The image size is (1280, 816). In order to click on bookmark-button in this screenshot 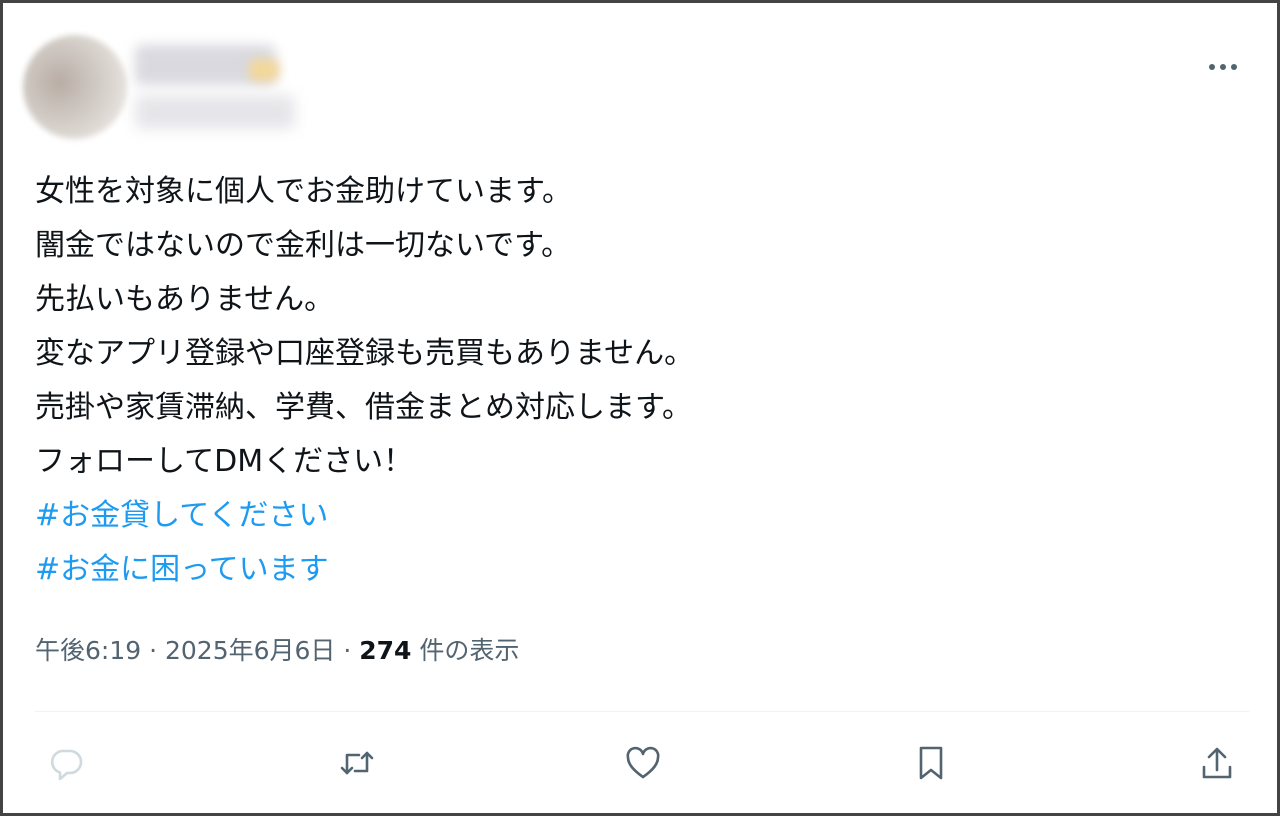, I will do `click(931, 763)`.